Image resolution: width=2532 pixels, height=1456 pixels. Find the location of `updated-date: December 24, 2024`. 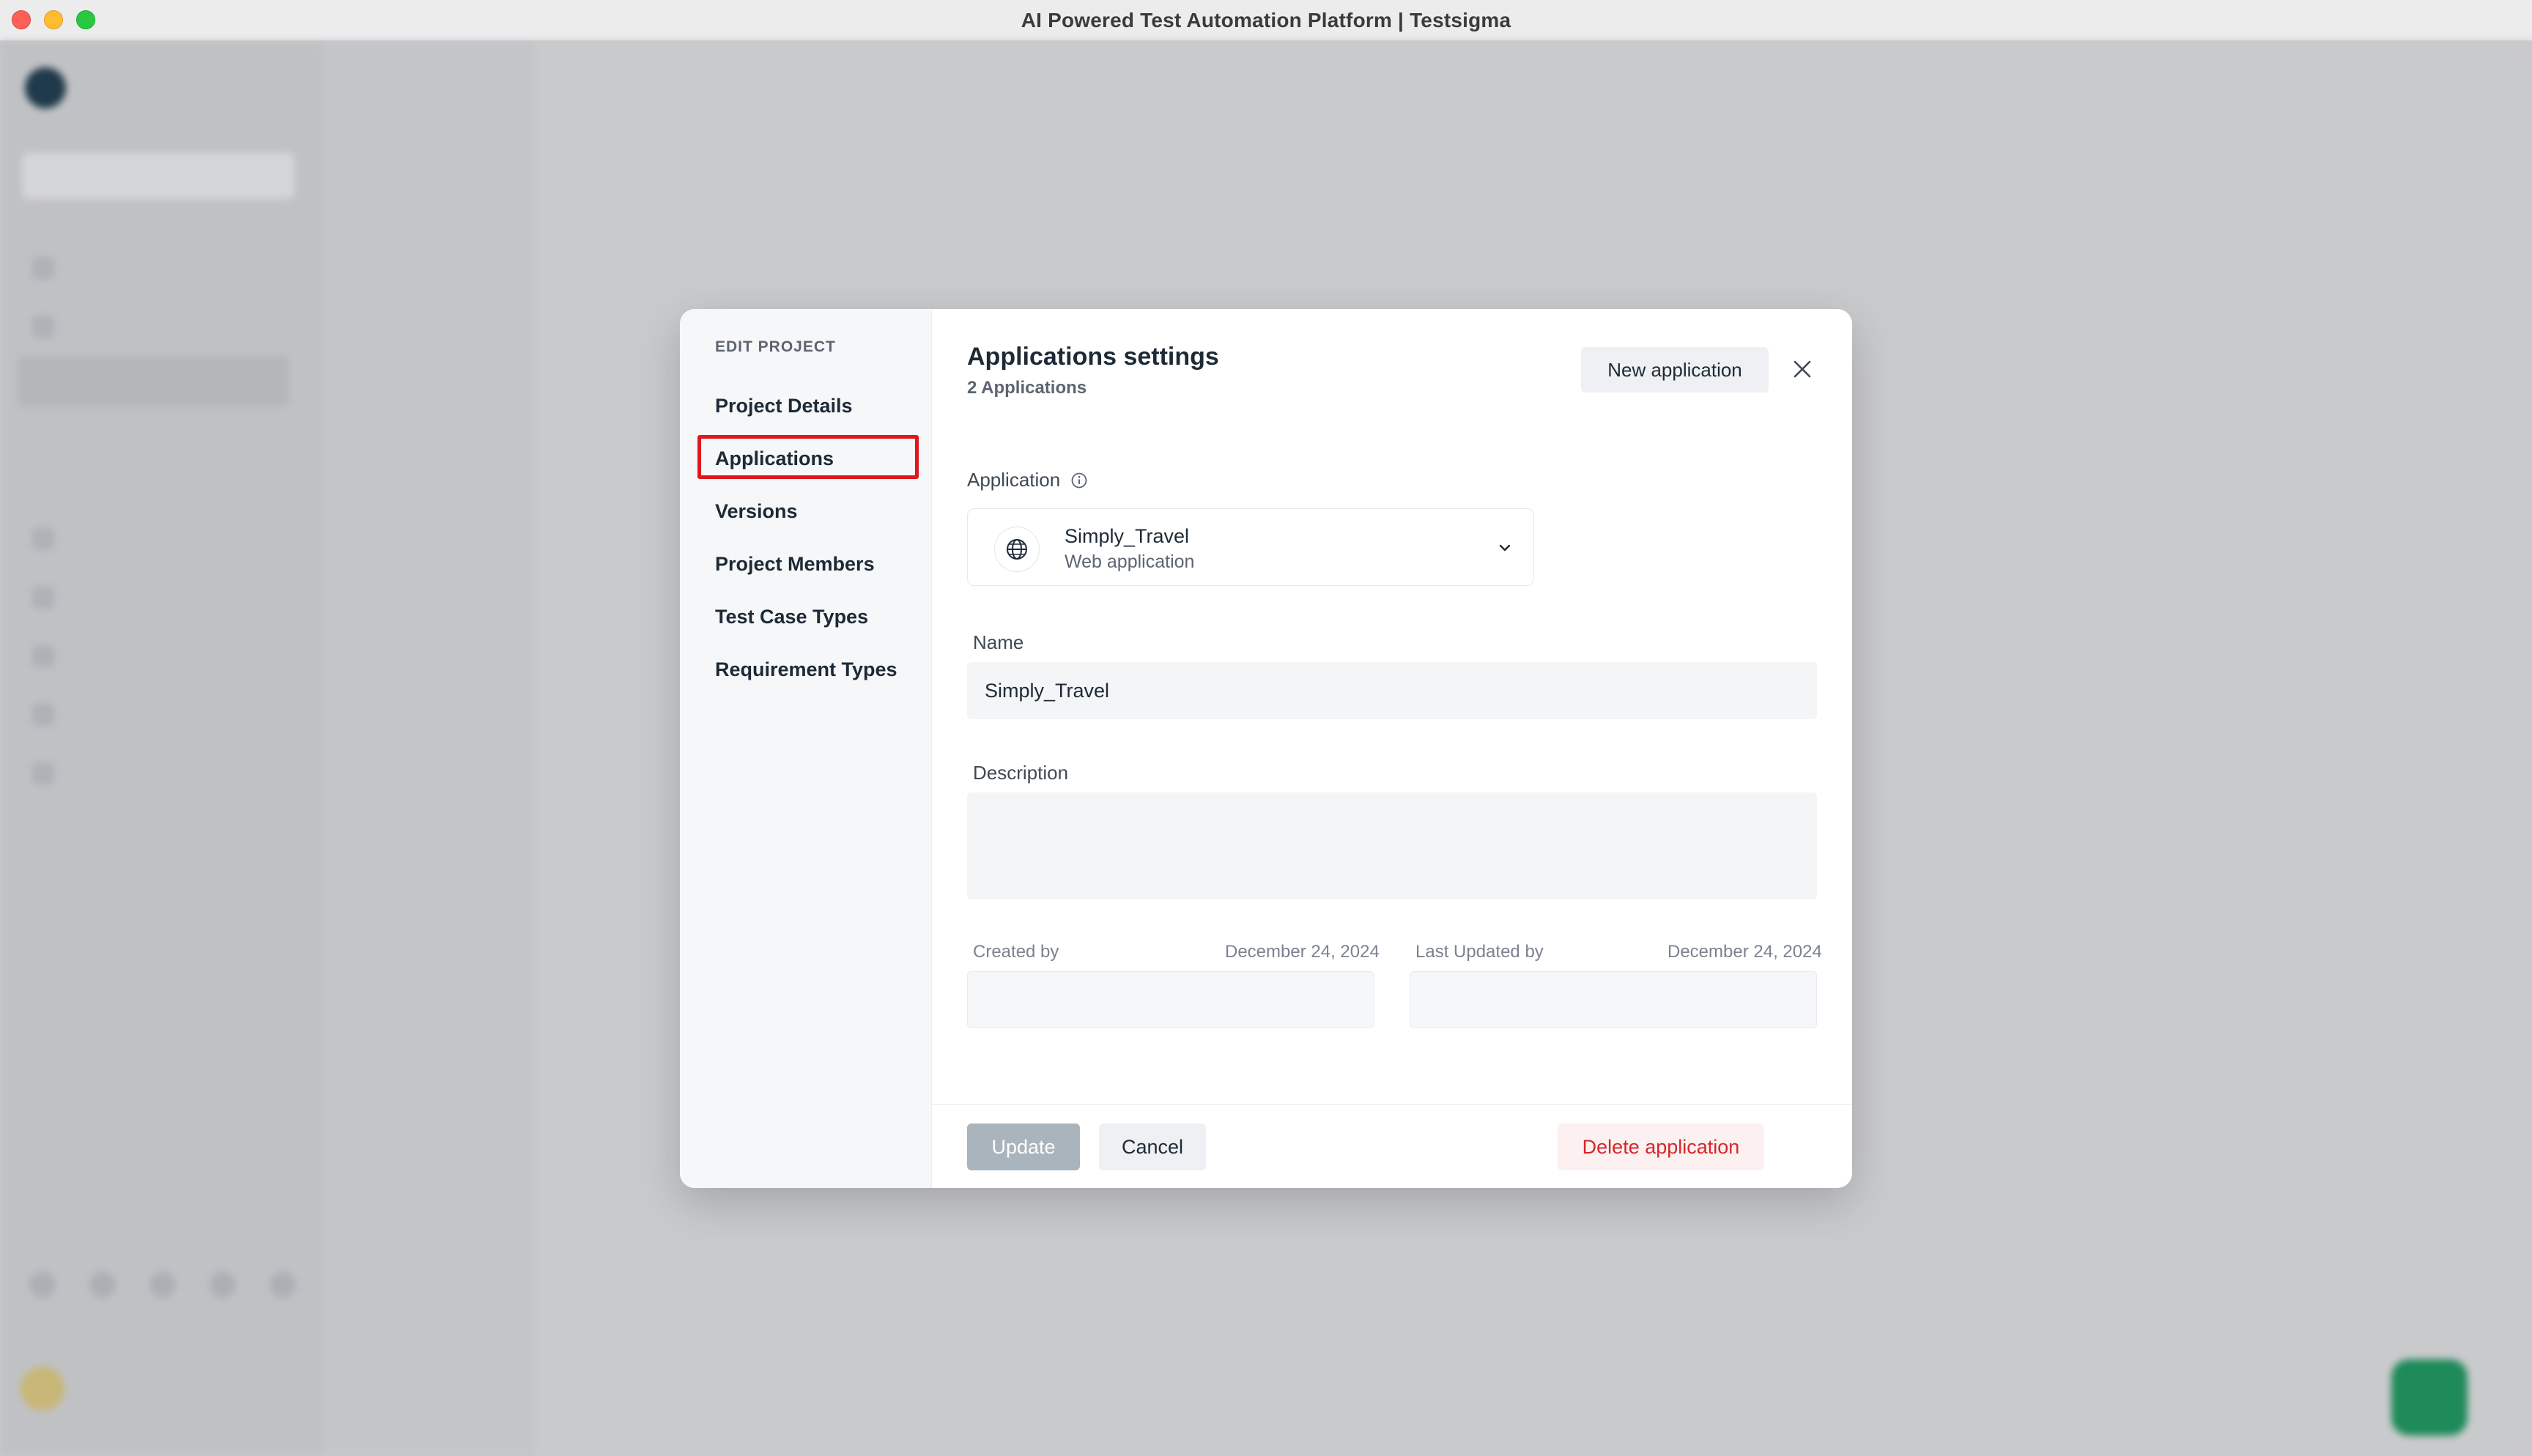

updated-date: December 24, 2024 is located at coordinates (1744, 952).